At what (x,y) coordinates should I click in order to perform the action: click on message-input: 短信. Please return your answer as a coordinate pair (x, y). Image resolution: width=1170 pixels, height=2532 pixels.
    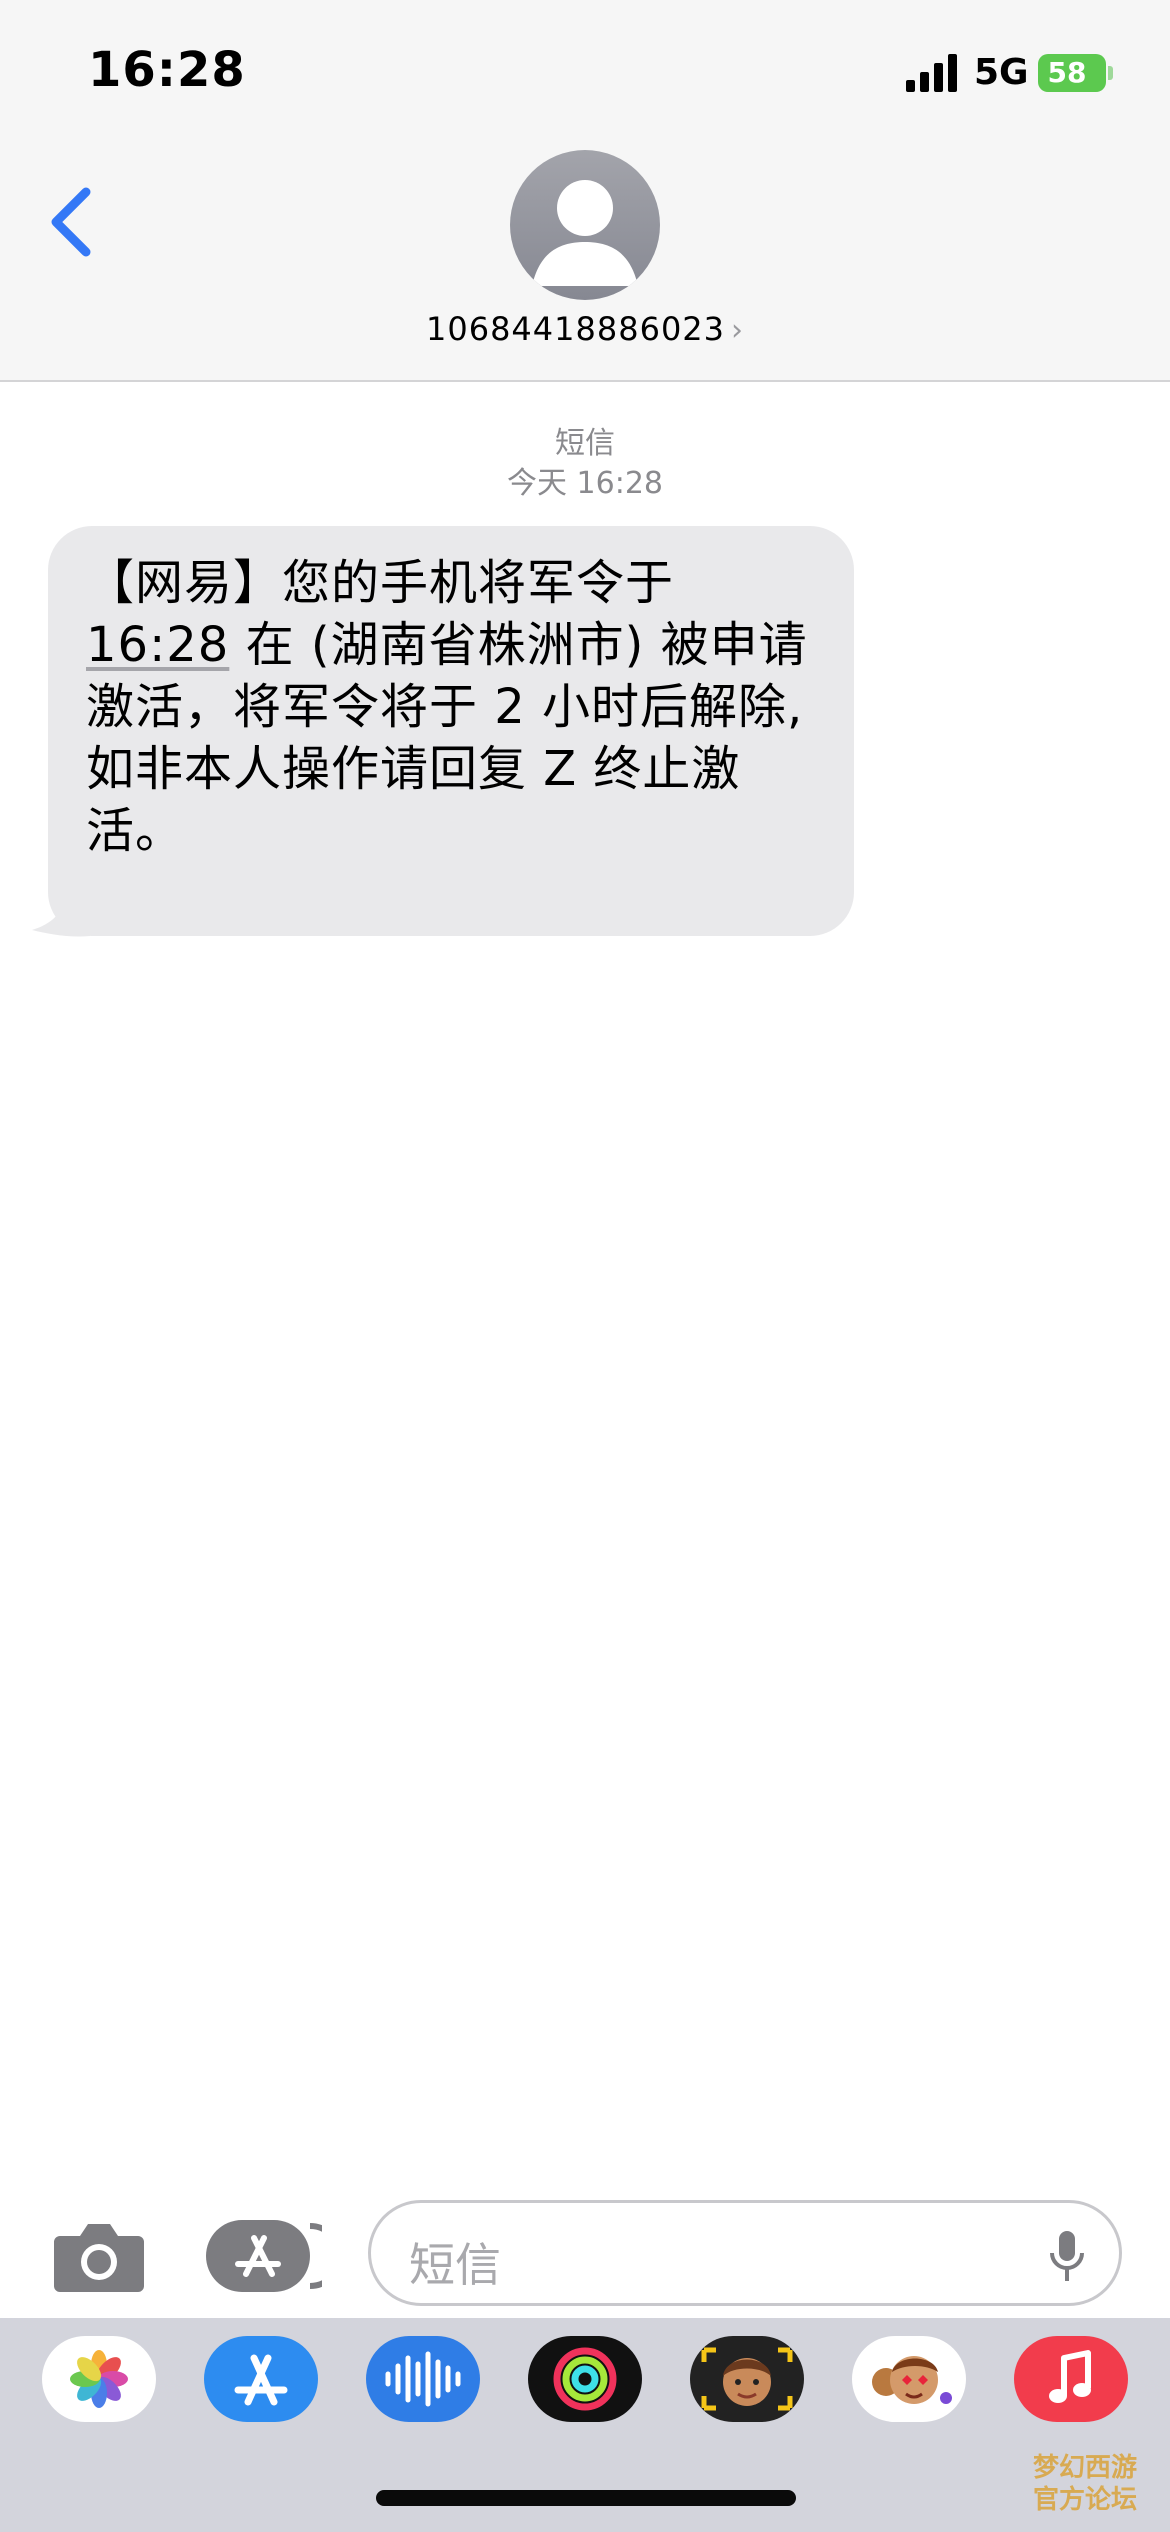
    Looking at the image, I should click on (745, 2253).